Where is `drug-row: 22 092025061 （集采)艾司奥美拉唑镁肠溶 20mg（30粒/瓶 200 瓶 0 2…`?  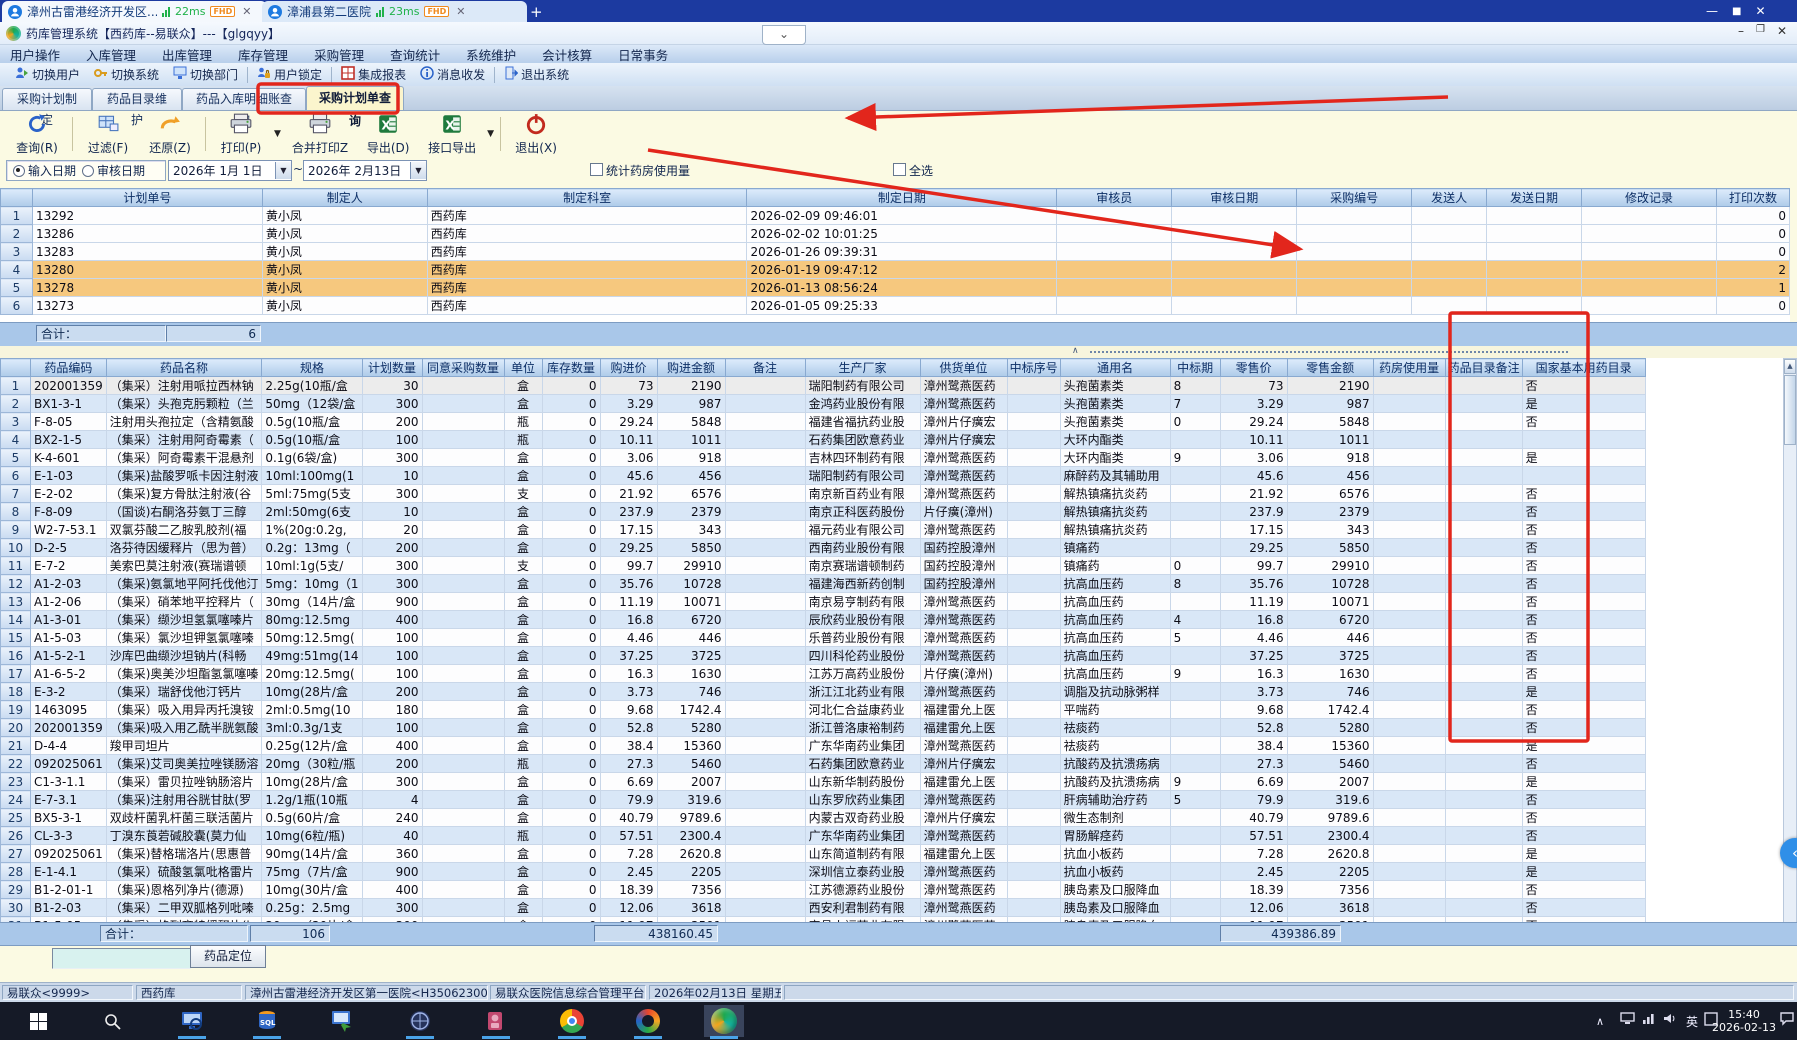 drug-row: 22 092025061 （集采)艾司奥美拉唑镁肠溶 20mg（30粒/瓶 200 瓶 0 2… is located at coordinates (823, 763).